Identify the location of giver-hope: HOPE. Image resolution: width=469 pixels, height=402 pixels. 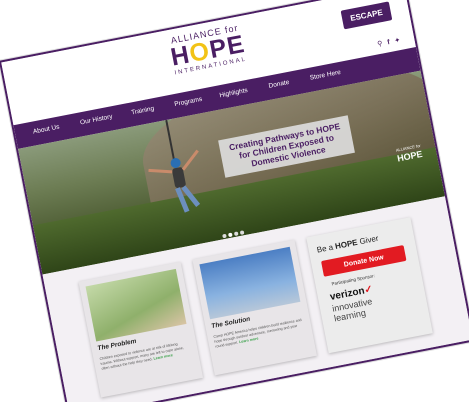
(346, 244).